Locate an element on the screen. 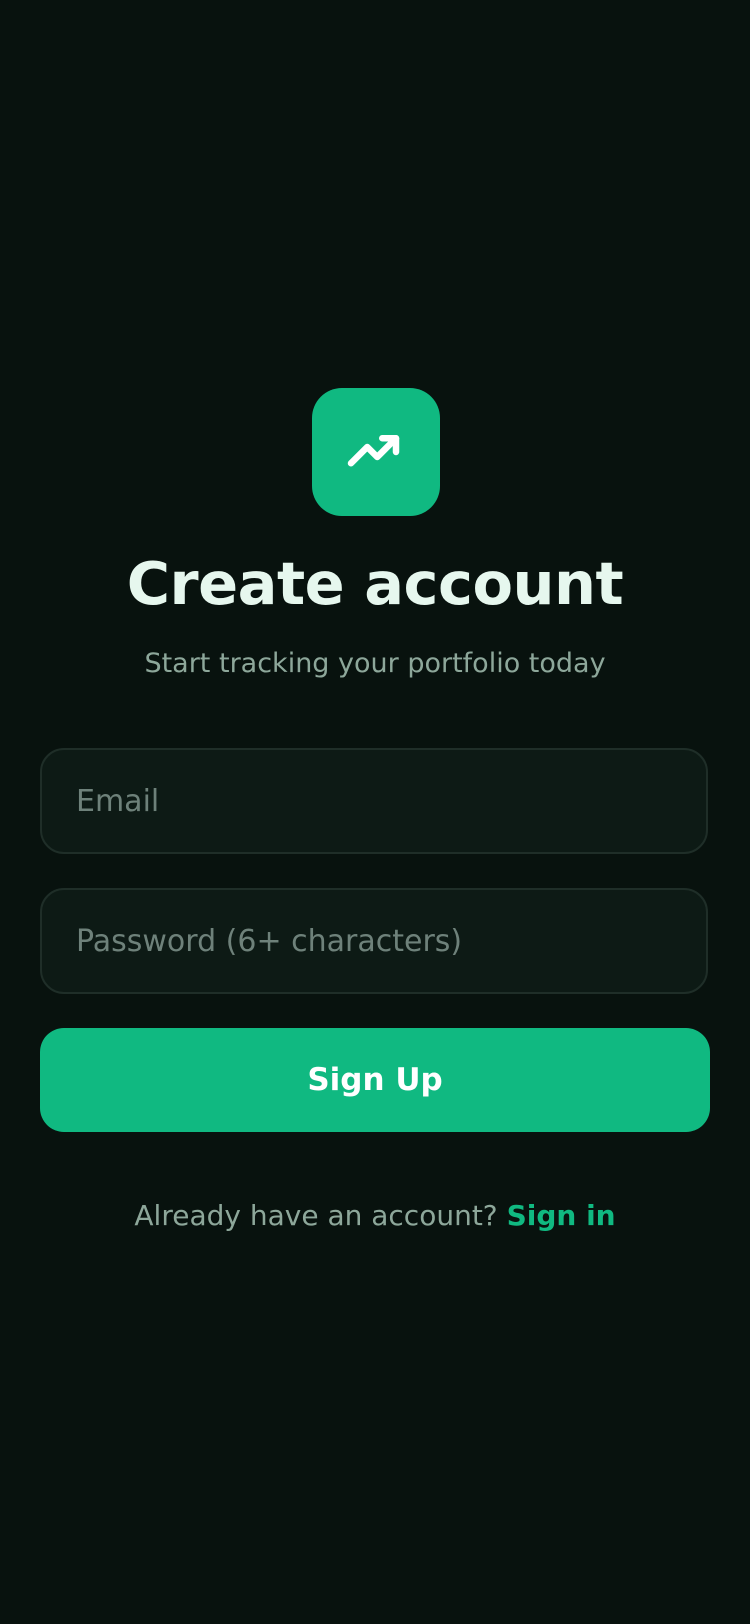 This screenshot has width=750, height=1624. app-logo is located at coordinates (376, 452).